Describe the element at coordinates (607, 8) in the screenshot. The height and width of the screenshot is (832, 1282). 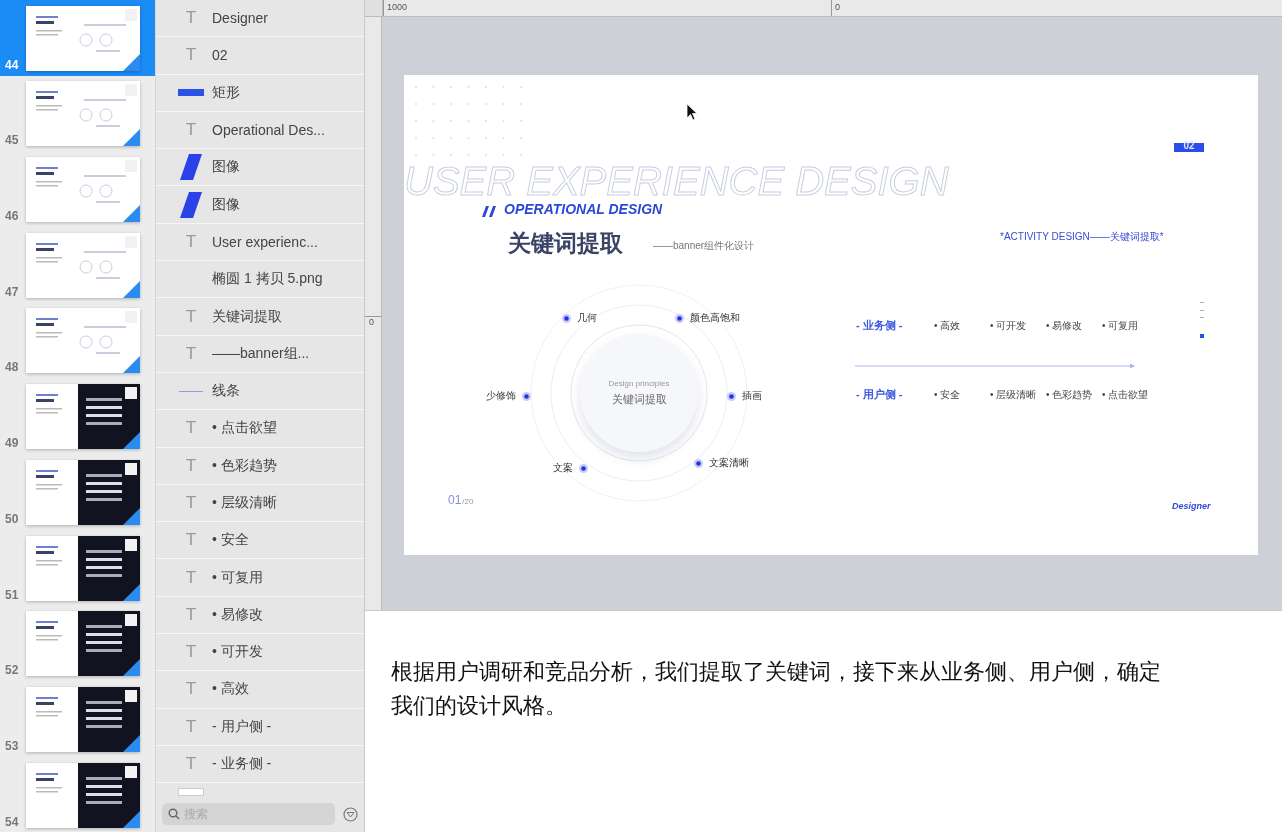
I see `ruler-label: 1000` at that location.